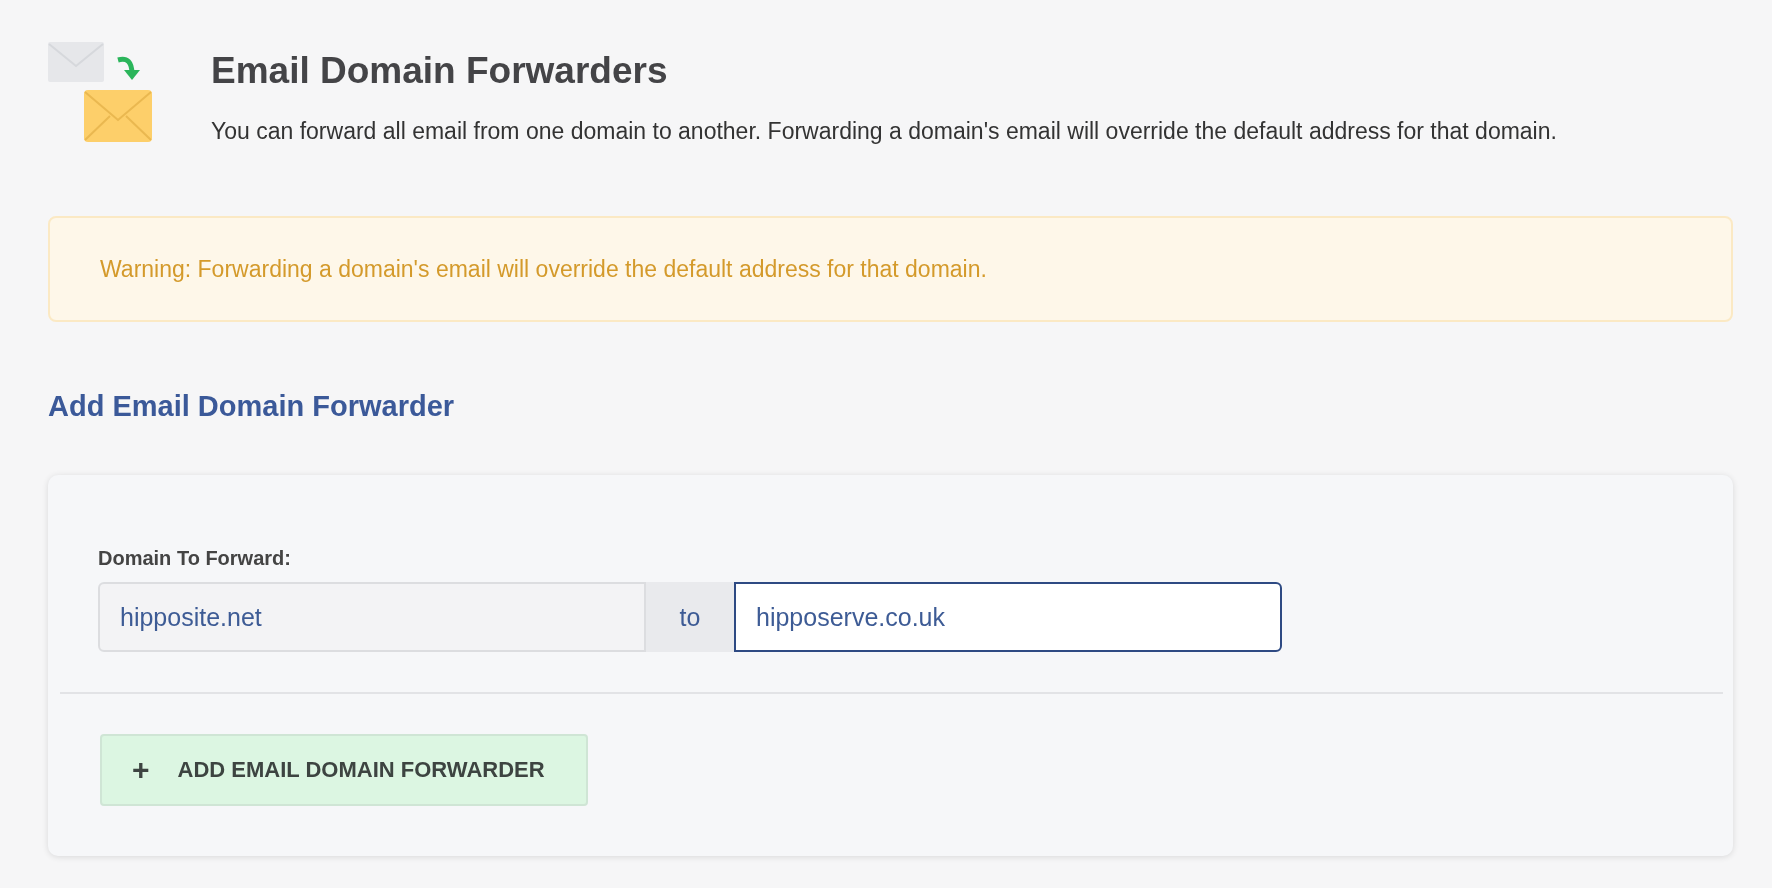 The width and height of the screenshot is (1772, 888). What do you see at coordinates (440, 71) in the screenshot?
I see `page-title: Email Domain Forwarders` at bounding box center [440, 71].